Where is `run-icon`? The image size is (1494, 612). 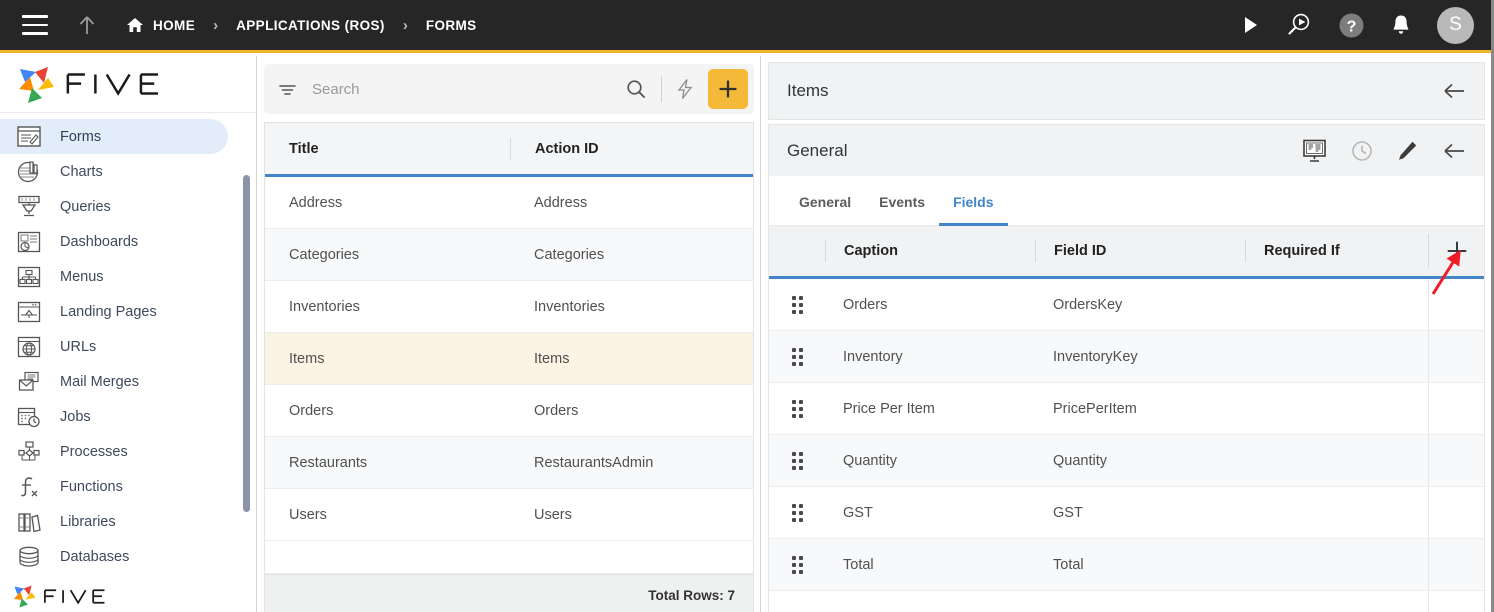 run-icon is located at coordinates (1251, 25).